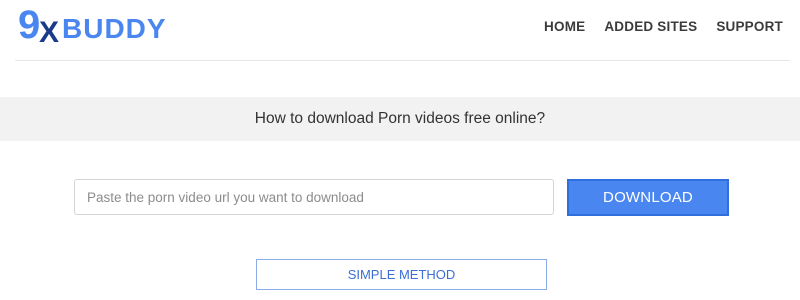 This screenshot has height=300, width=800. I want to click on url-input, so click(314, 197).